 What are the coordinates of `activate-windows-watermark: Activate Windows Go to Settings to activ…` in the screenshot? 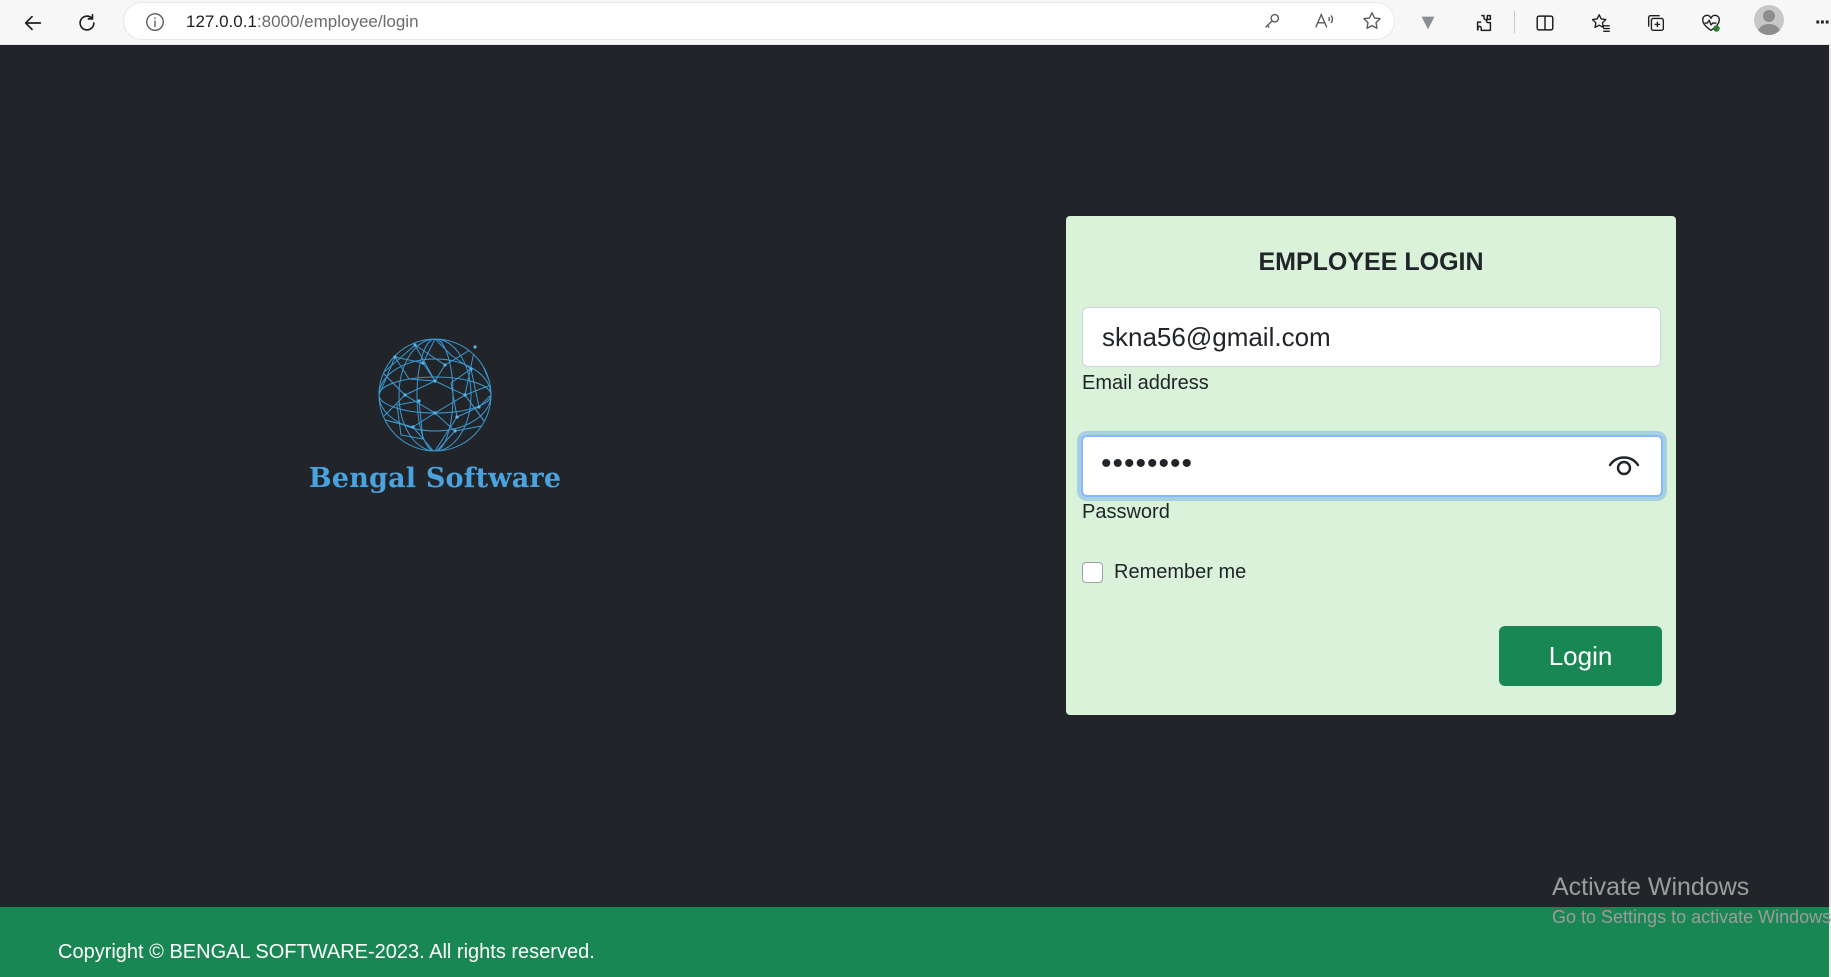 It's located at (1691, 900).